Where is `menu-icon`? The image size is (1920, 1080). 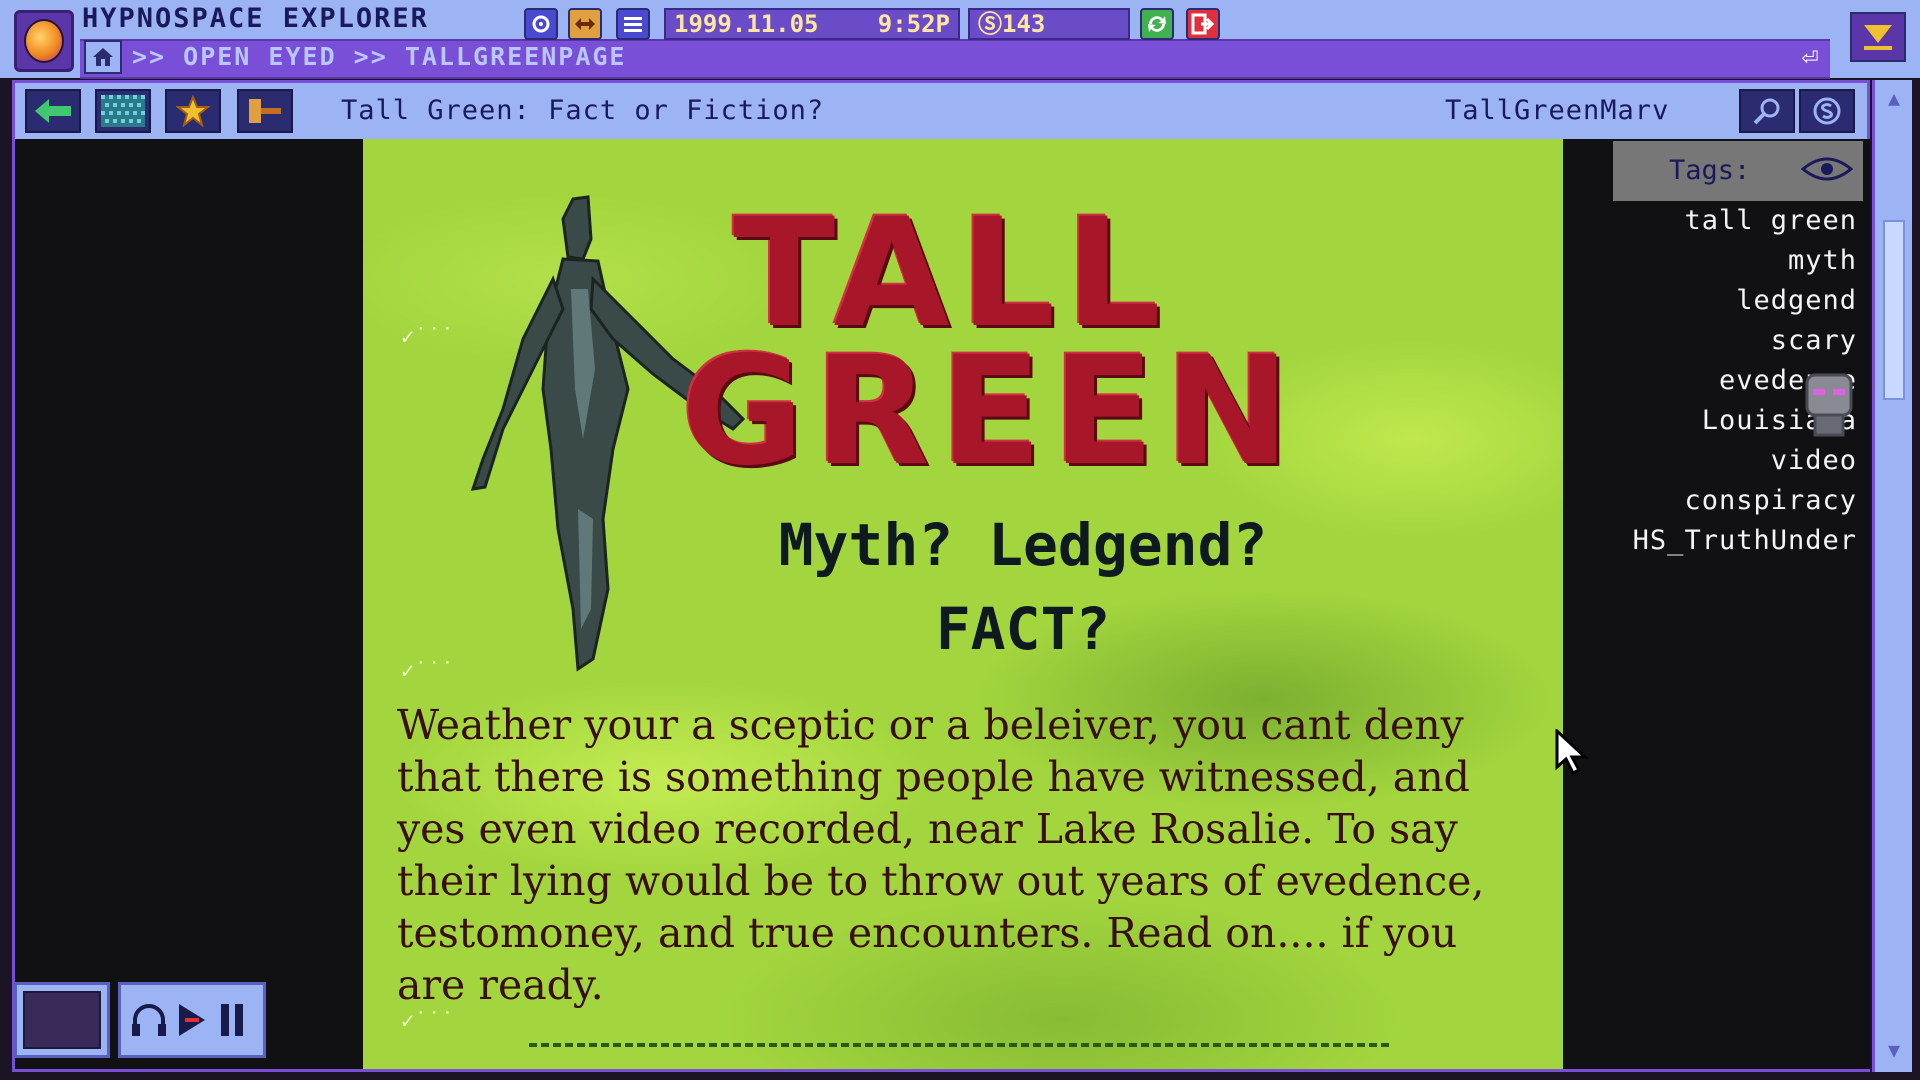 menu-icon is located at coordinates (633, 24).